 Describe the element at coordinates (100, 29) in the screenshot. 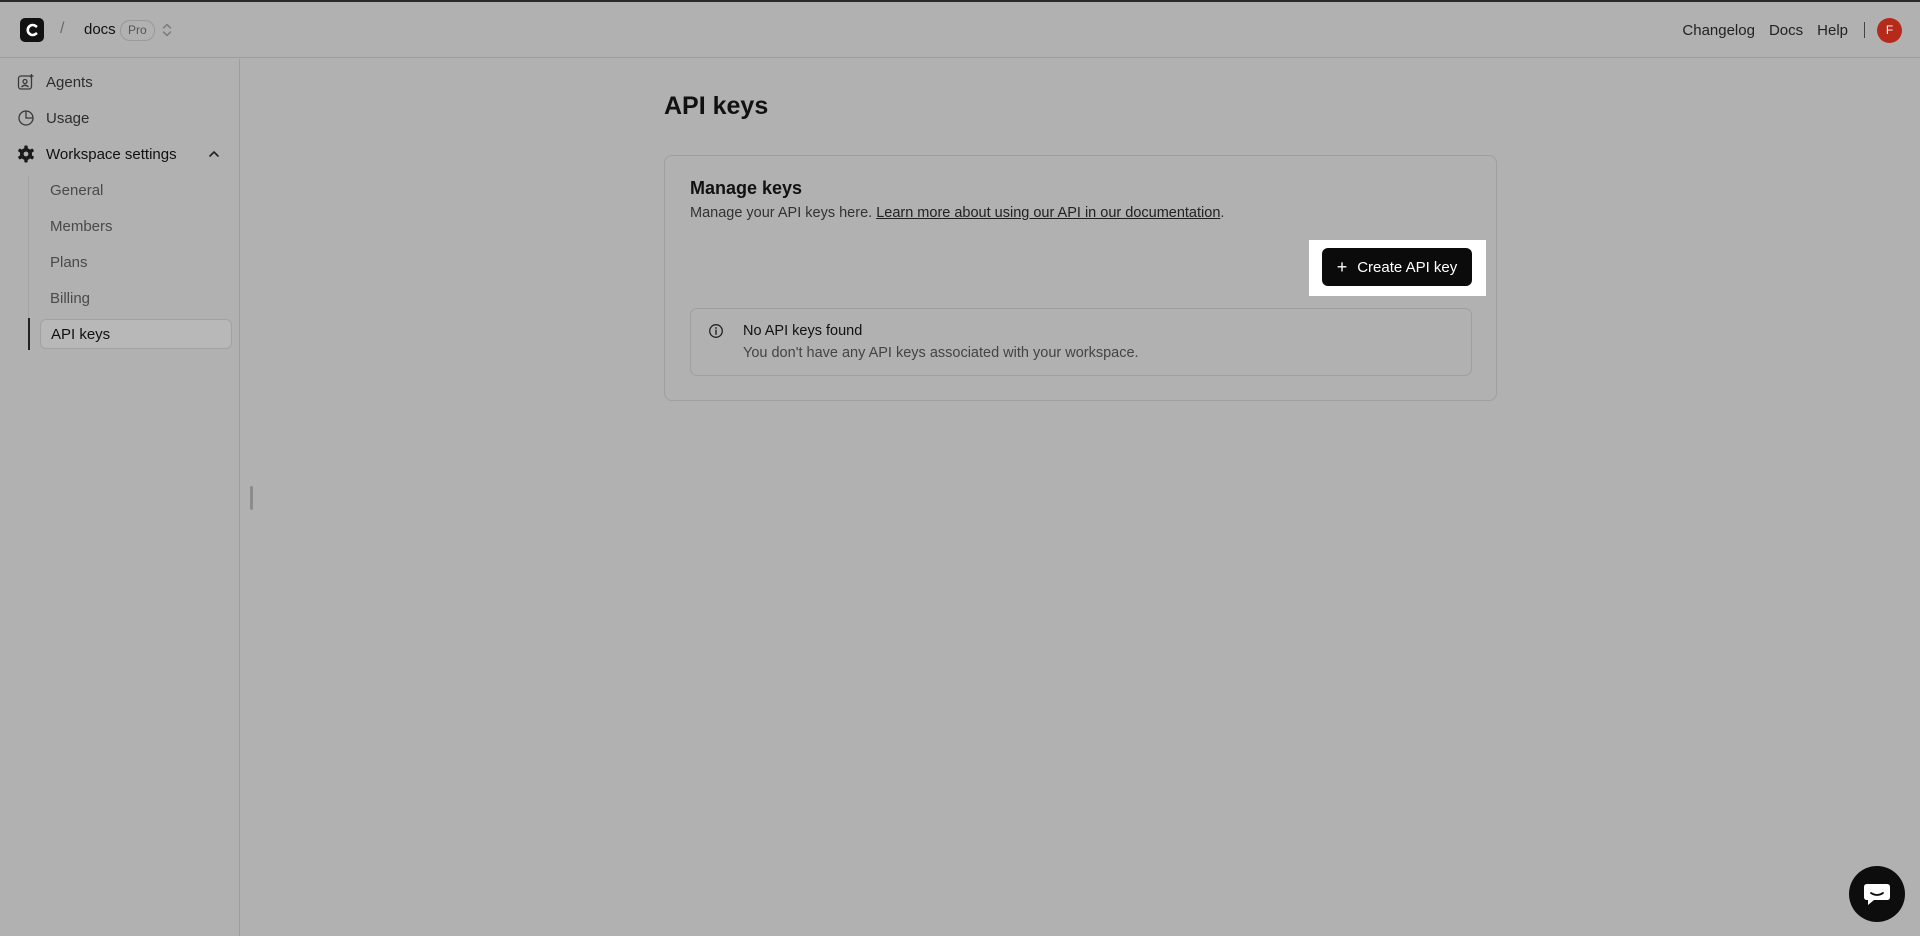

I see `workspace-name: docs` at that location.